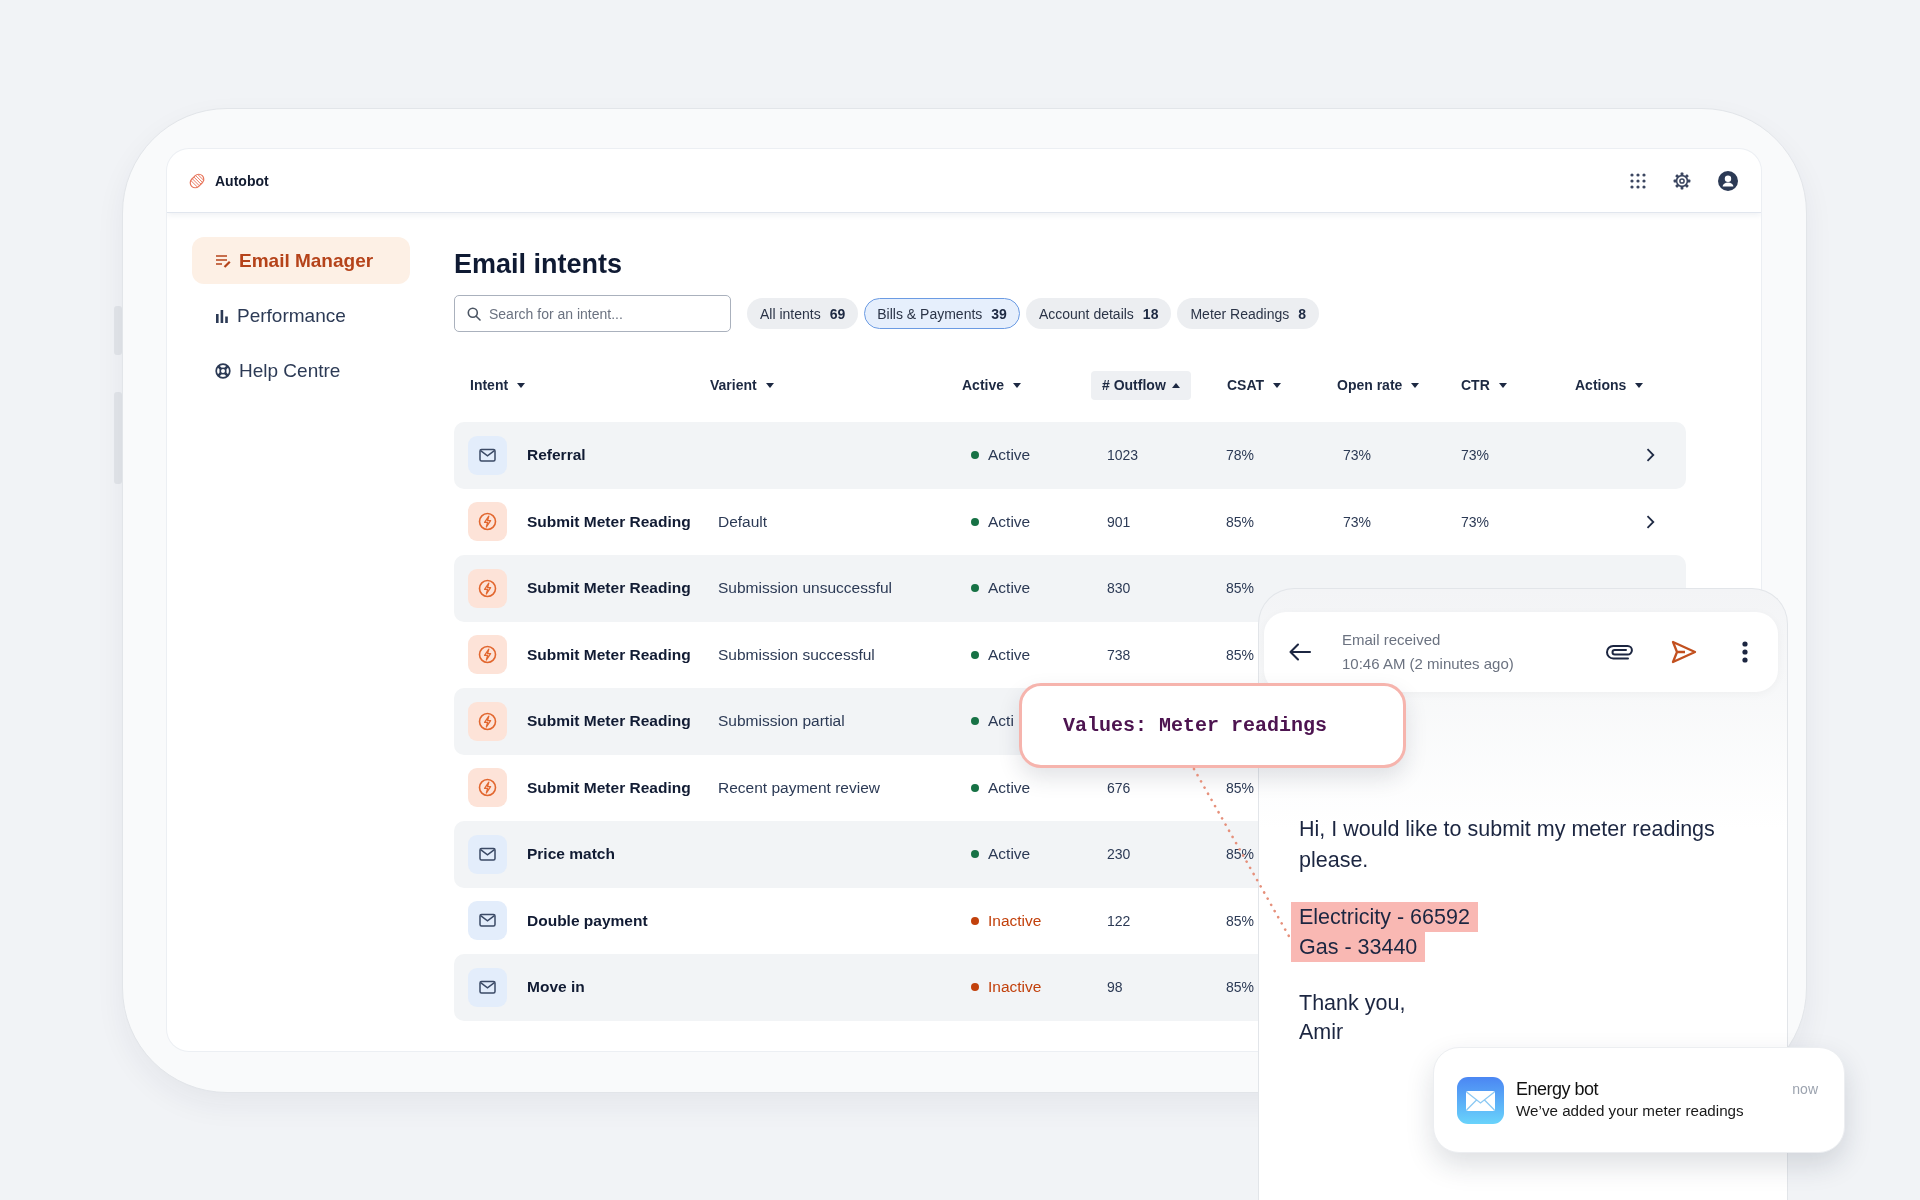 This screenshot has height=1200, width=1920. Describe the element at coordinates (223, 370) in the screenshot. I see `lifebuoy-icon` at that location.